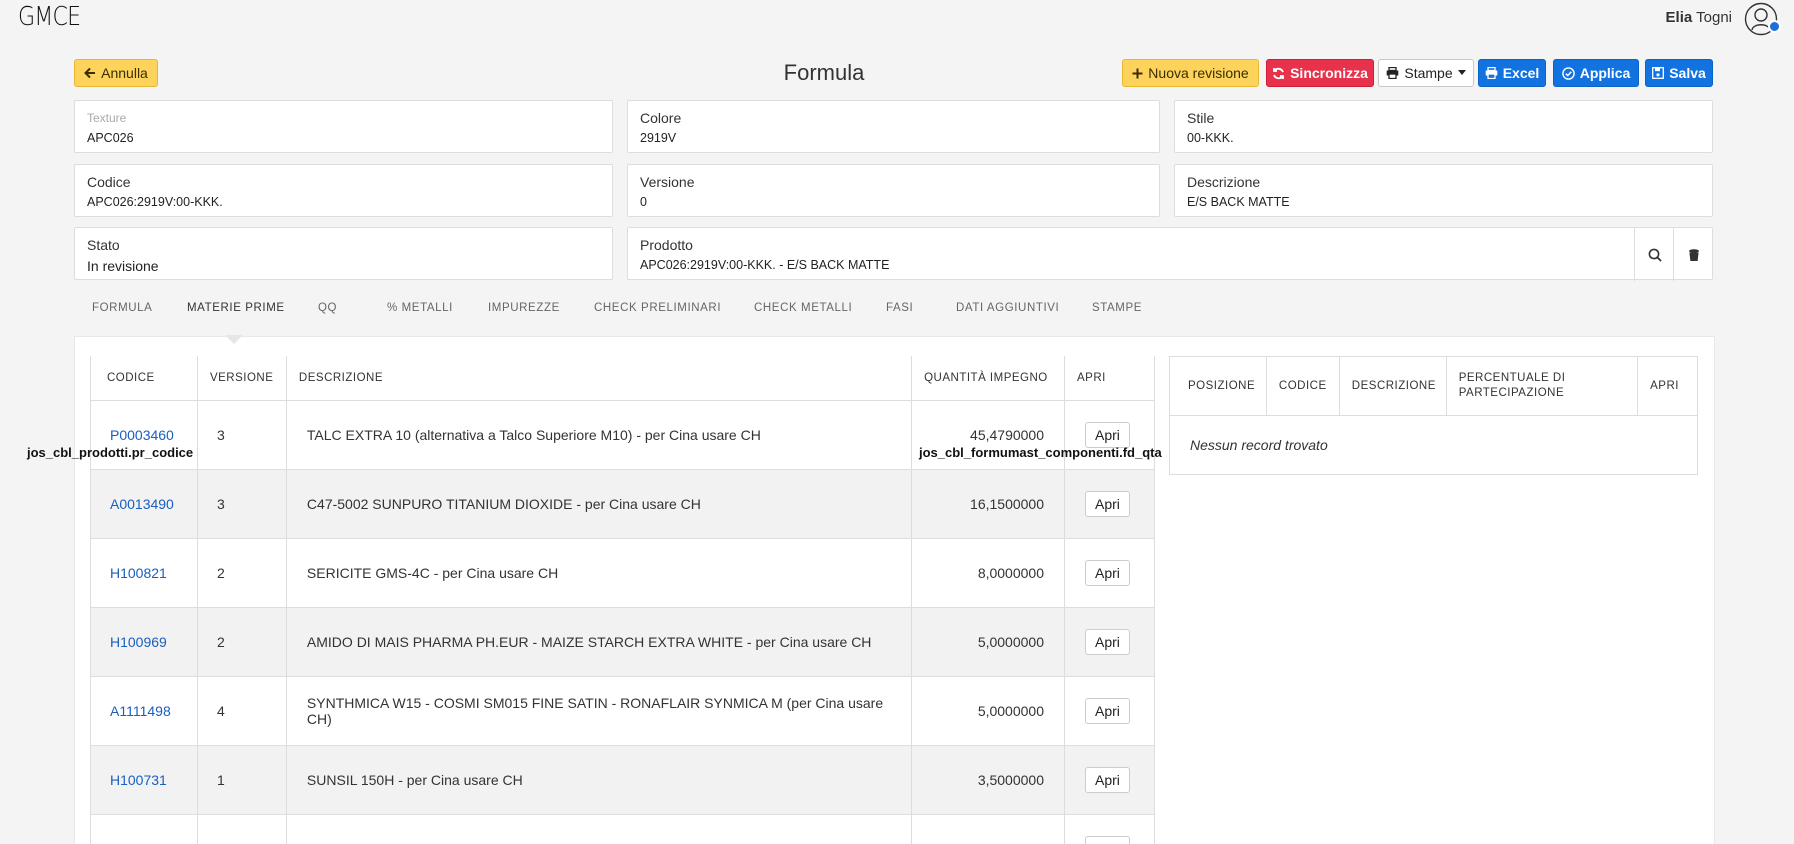 This screenshot has height=844, width=1794. I want to click on caret-down-icon, so click(1461, 72).